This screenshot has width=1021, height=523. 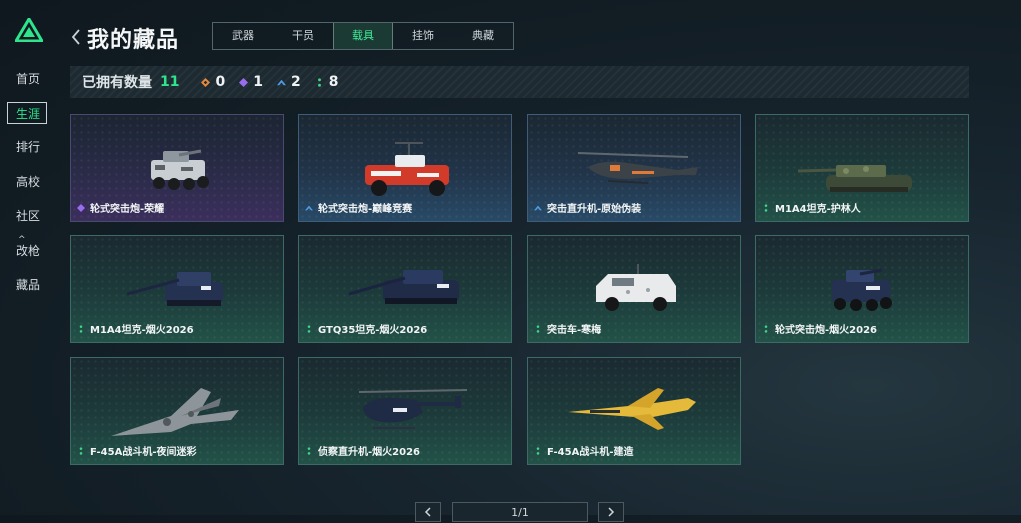 I want to click on card-label: F-45A战斗机-夜间迷彩, so click(x=136, y=450).